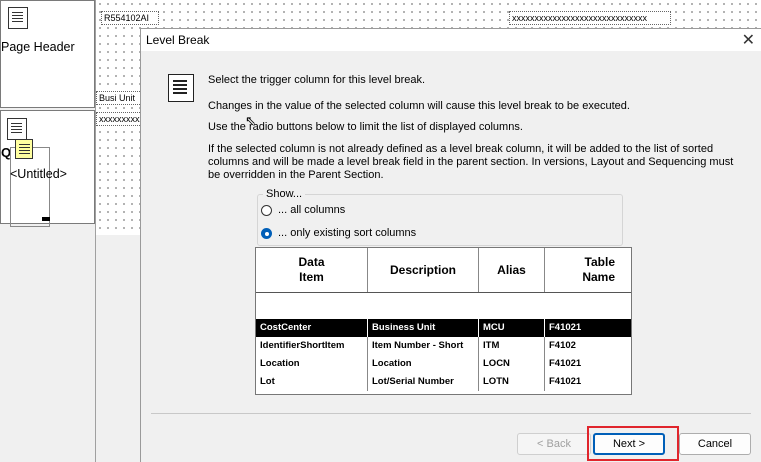  I want to click on cell-description: Business Unit, so click(423, 328).